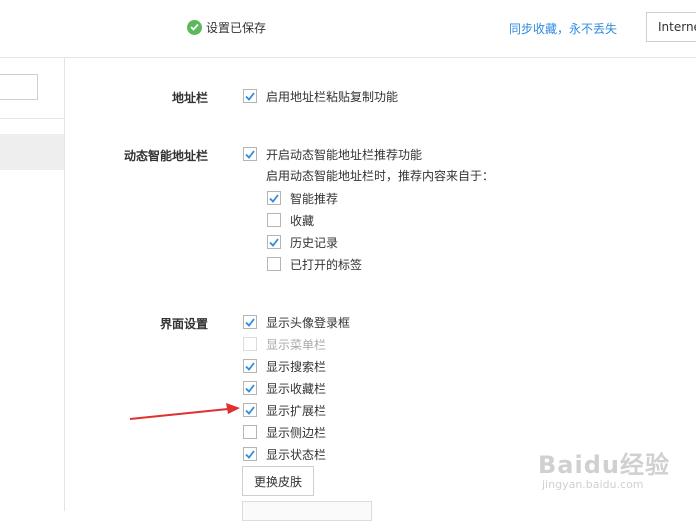  I want to click on section-label-smart-address-bar: 动态智能地址栏, so click(165, 156).